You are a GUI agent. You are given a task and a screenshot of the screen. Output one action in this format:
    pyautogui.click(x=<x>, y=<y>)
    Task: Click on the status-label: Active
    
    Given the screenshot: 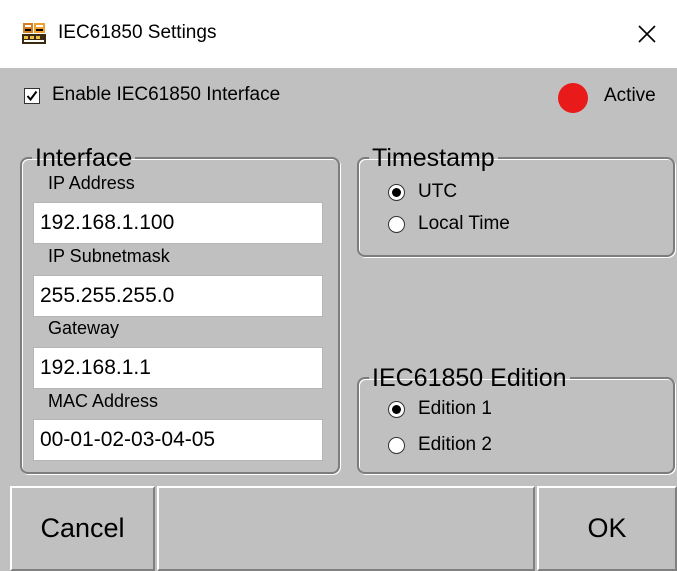 What is the action you would take?
    pyautogui.click(x=630, y=95)
    